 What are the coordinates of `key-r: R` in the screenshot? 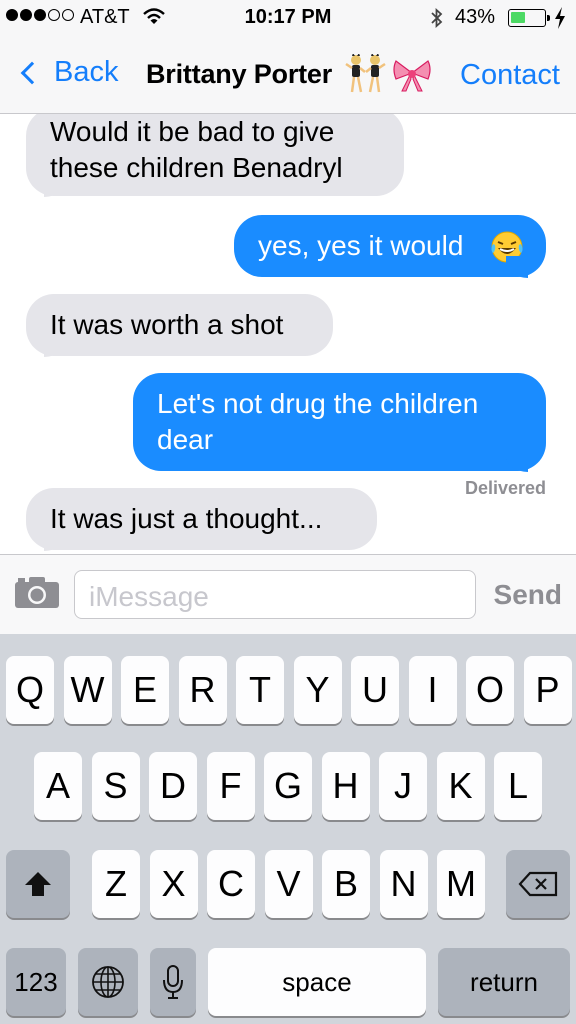 It's located at (202, 690).